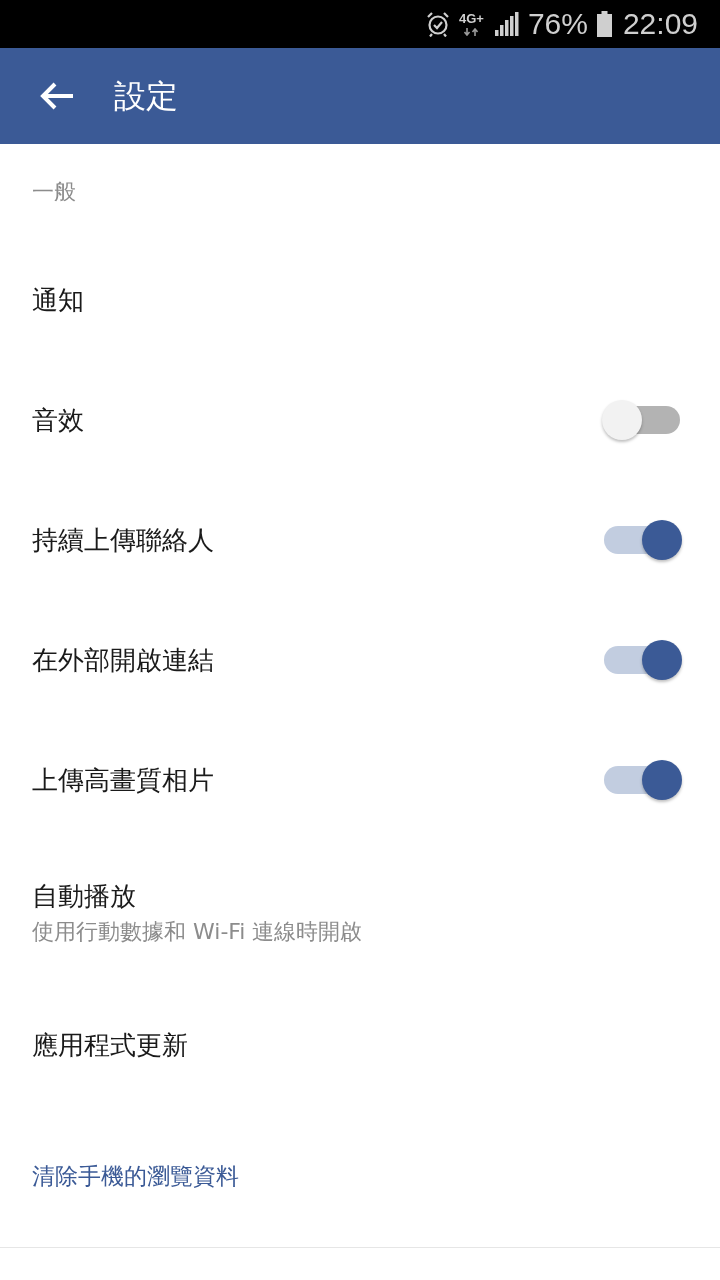  Describe the element at coordinates (54, 192) in the screenshot. I see `section-title: 一般` at that location.